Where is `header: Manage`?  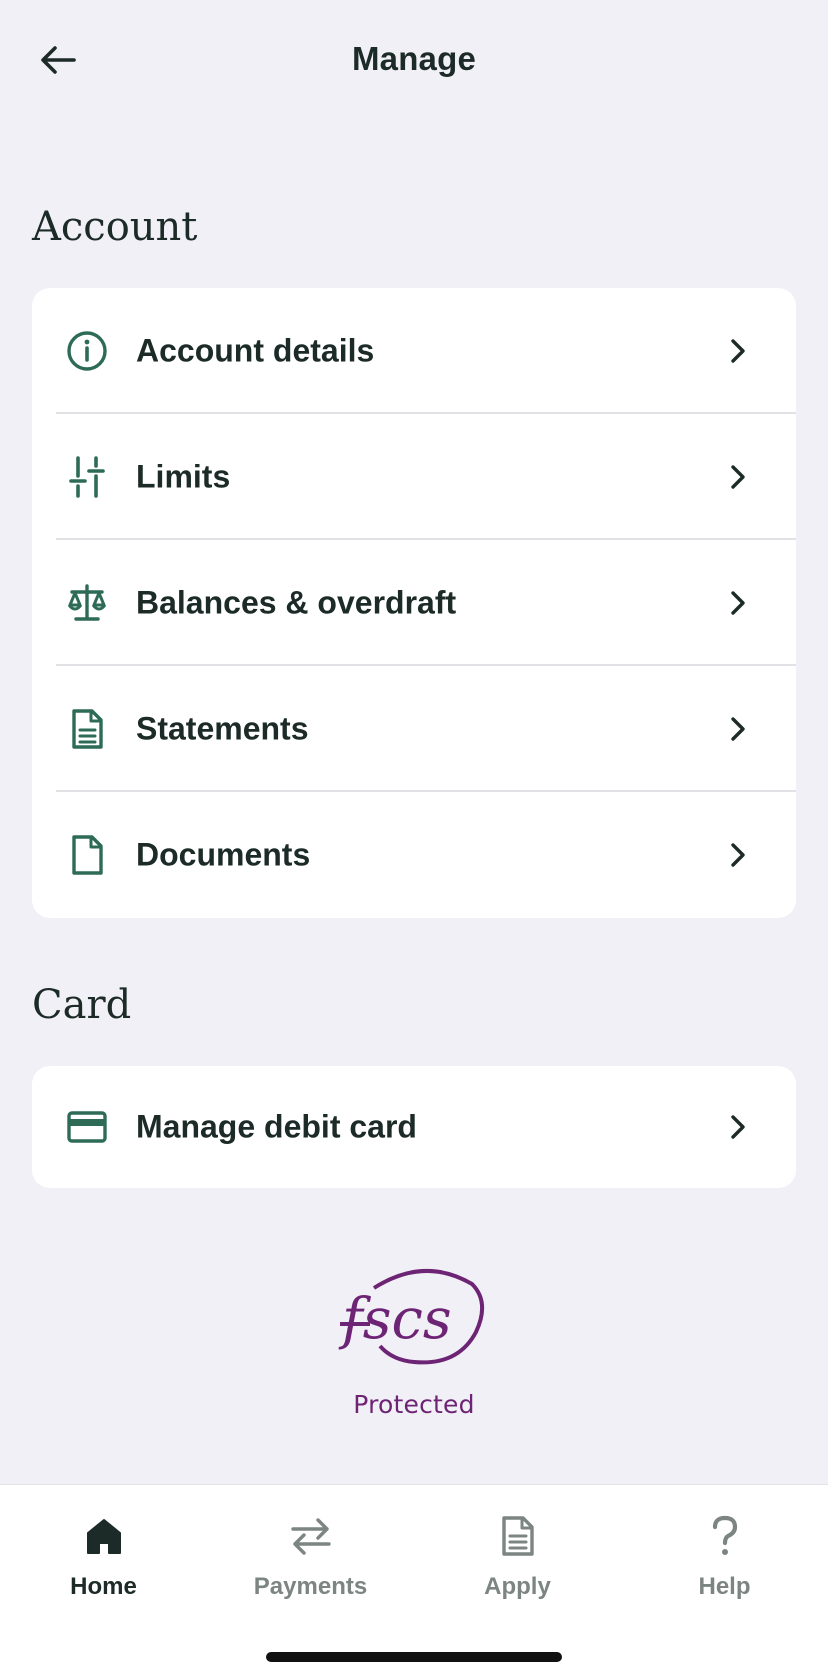 header: Manage is located at coordinates (414, 60).